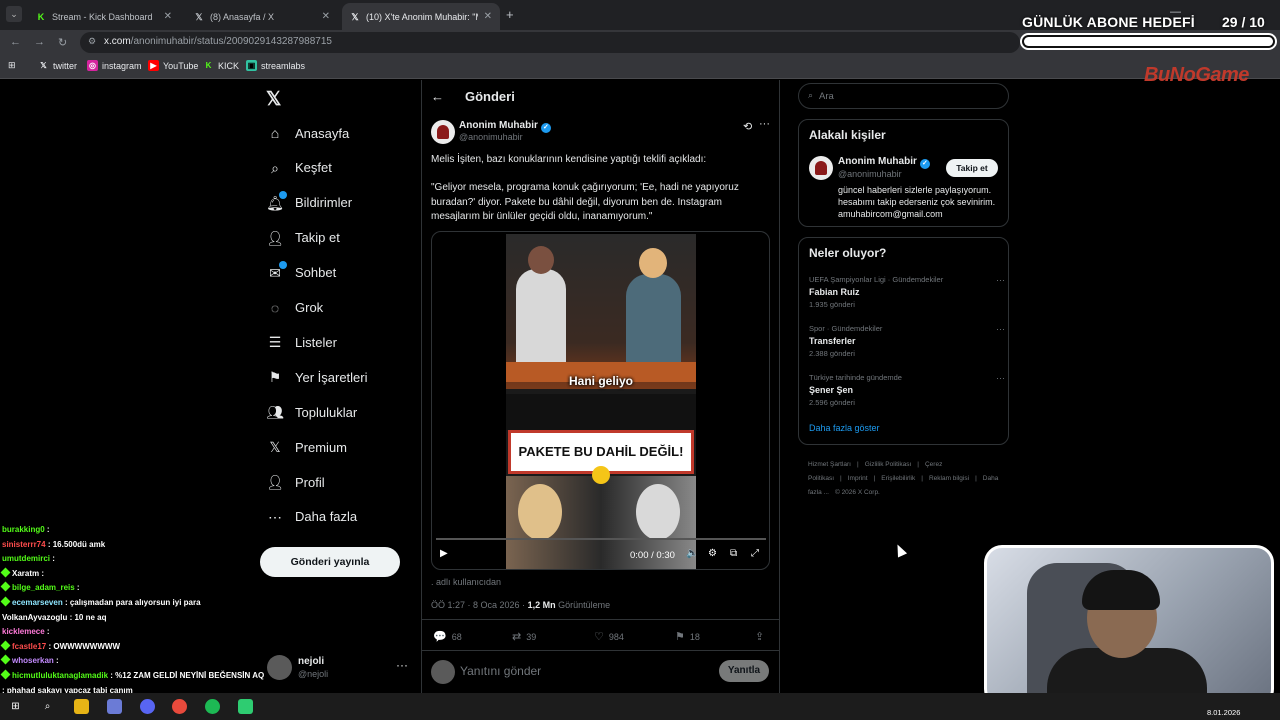  I want to click on chat-username: ecemarseven, so click(37, 602).